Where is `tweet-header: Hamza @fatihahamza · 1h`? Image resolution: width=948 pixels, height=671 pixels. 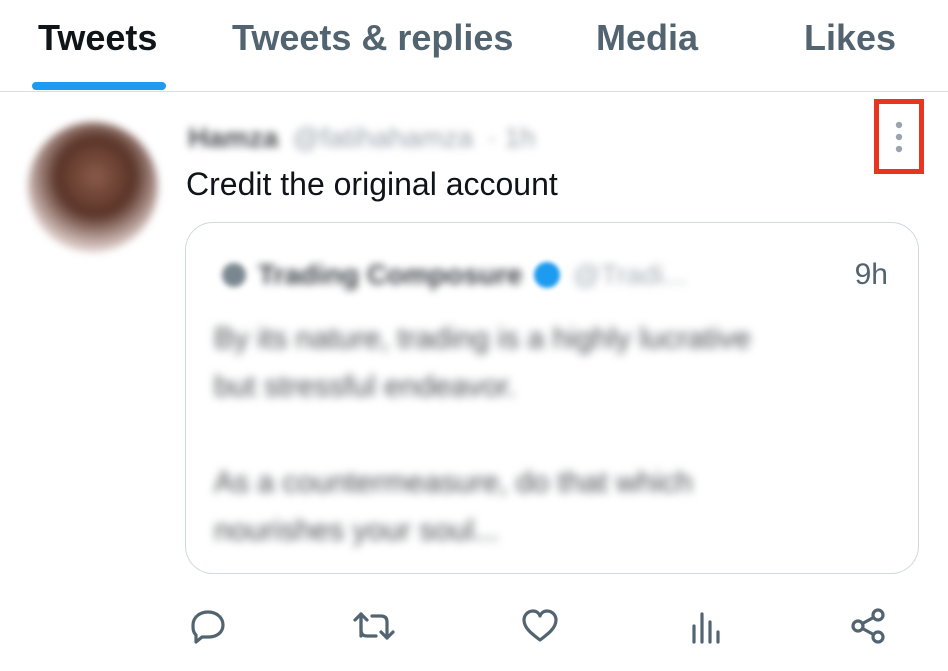
tweet-header: Hamza @fatihahamza · 1h is located at coordinates (361, 138).